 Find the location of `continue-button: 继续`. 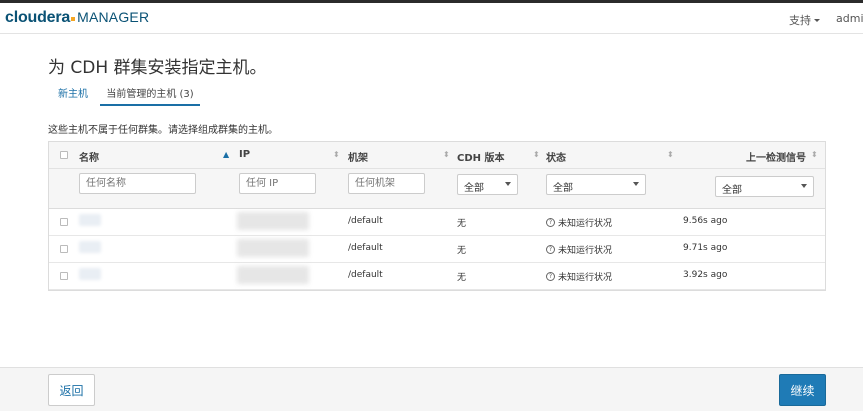

continue-button: 继续 is located at coordinates (802, 390).